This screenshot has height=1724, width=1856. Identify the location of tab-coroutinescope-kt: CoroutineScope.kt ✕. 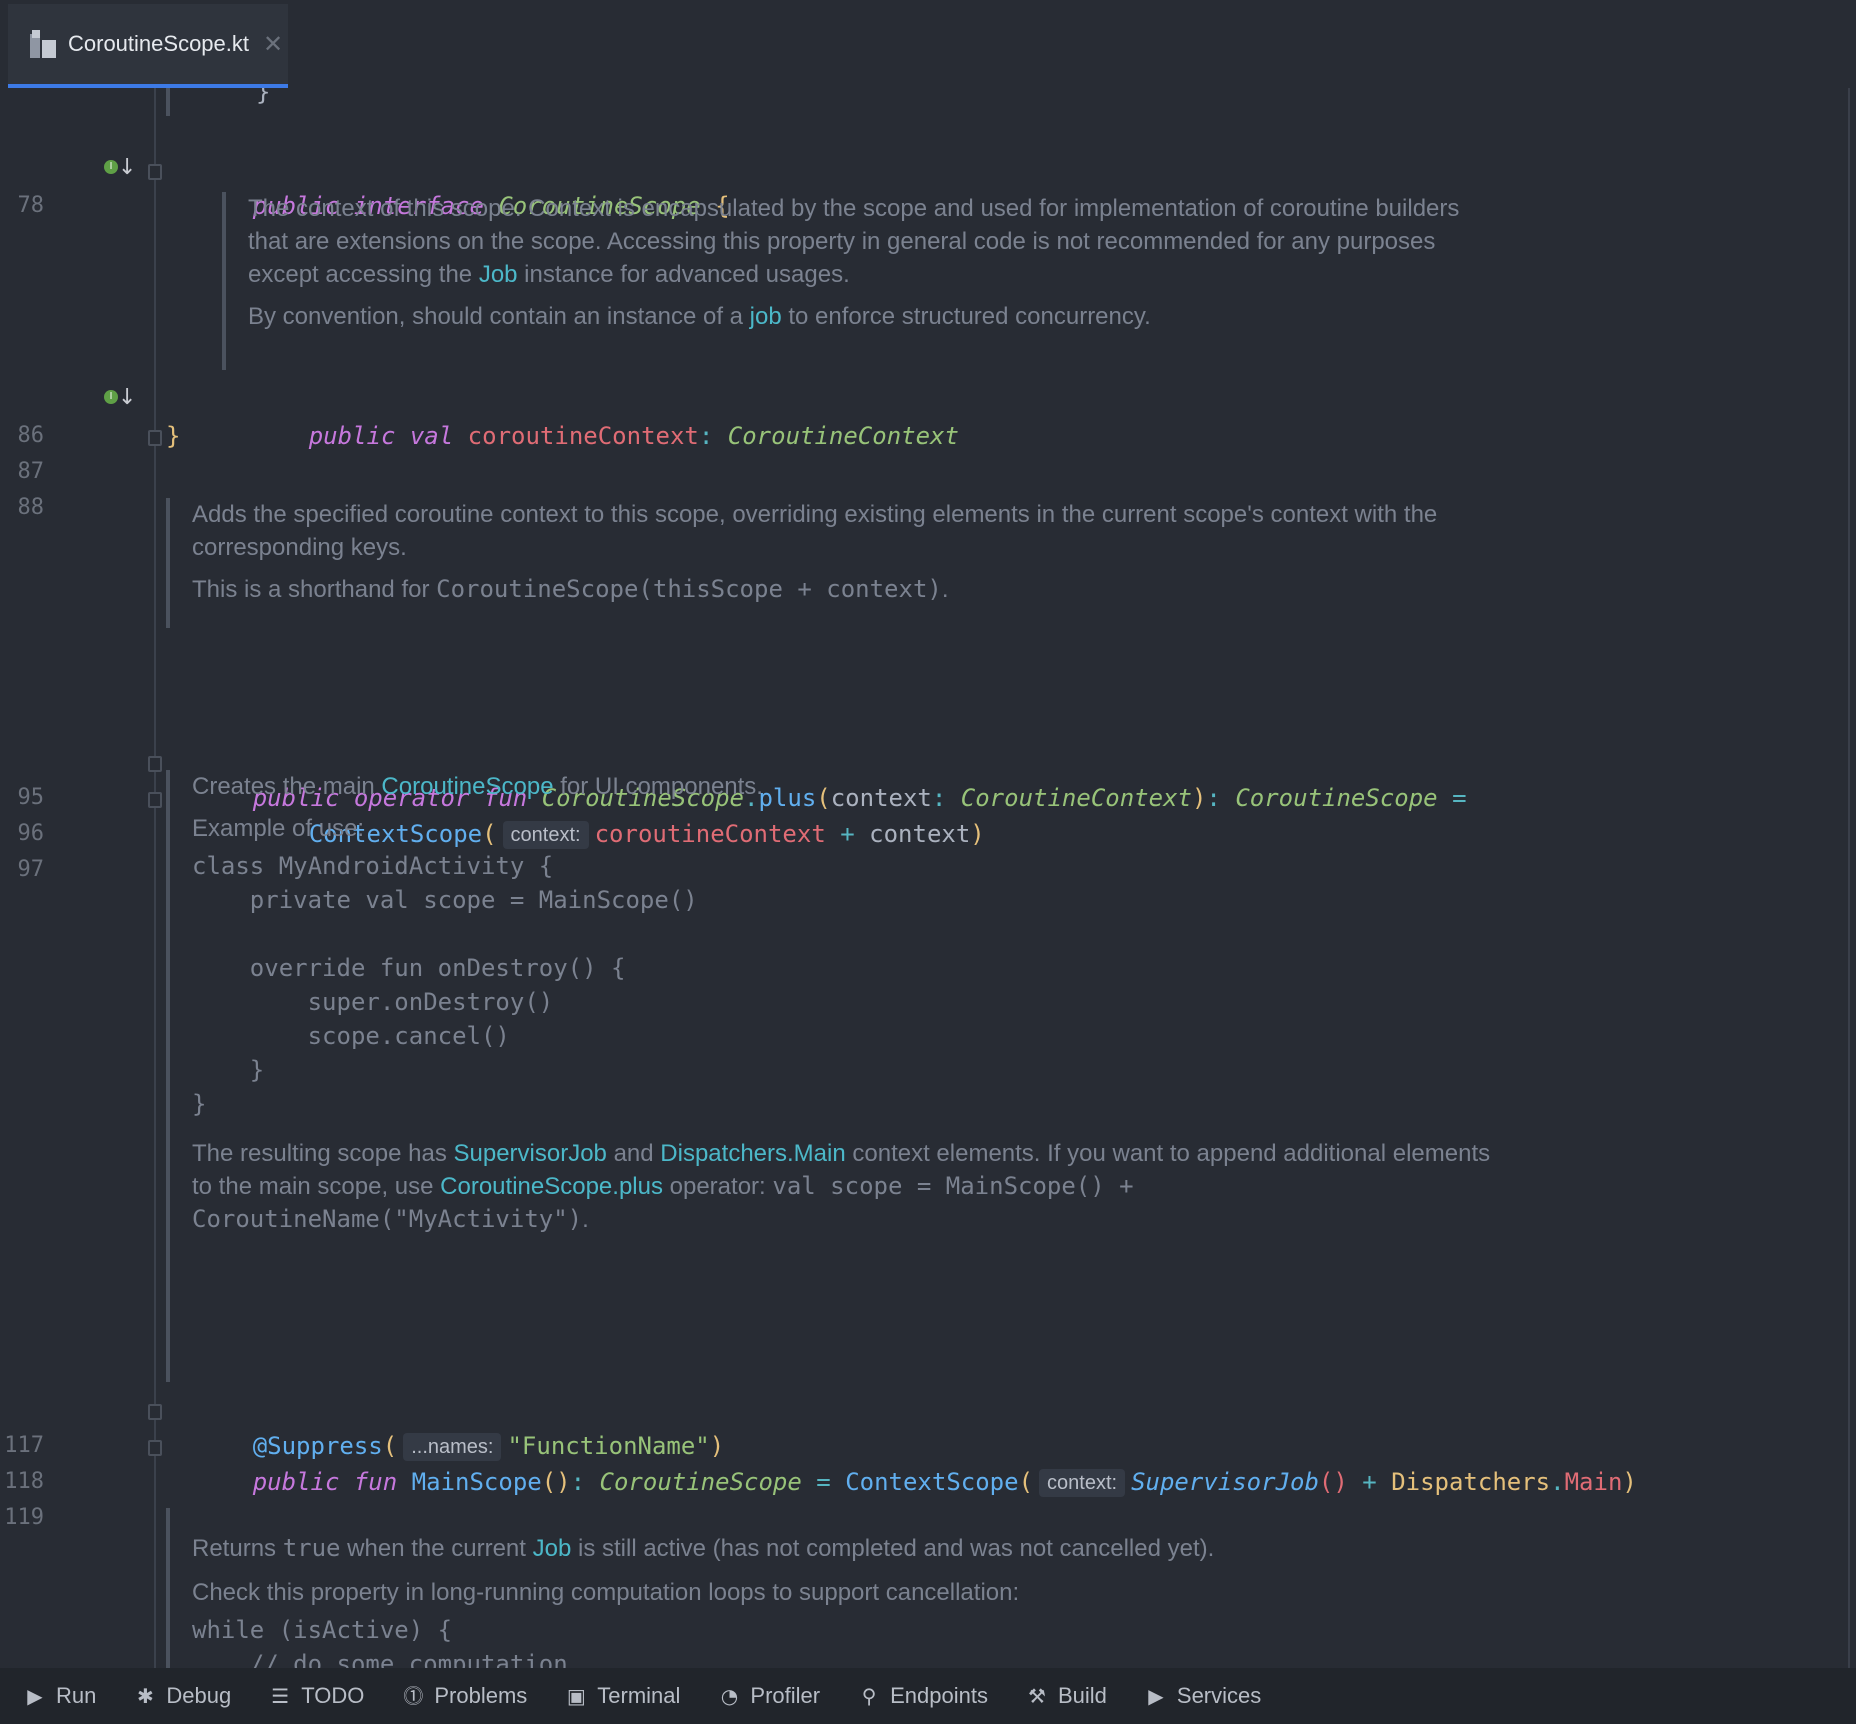
(148, 46).